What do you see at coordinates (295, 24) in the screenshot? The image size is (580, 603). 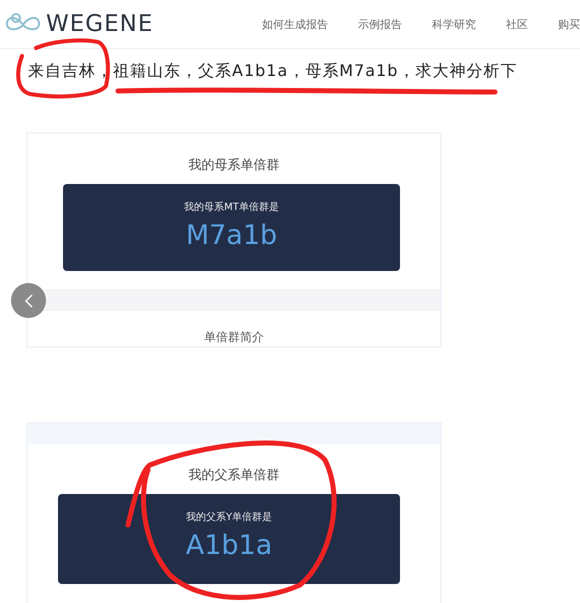 I see `nav-link: 如何生成报告` at bounding box center [295, 24].